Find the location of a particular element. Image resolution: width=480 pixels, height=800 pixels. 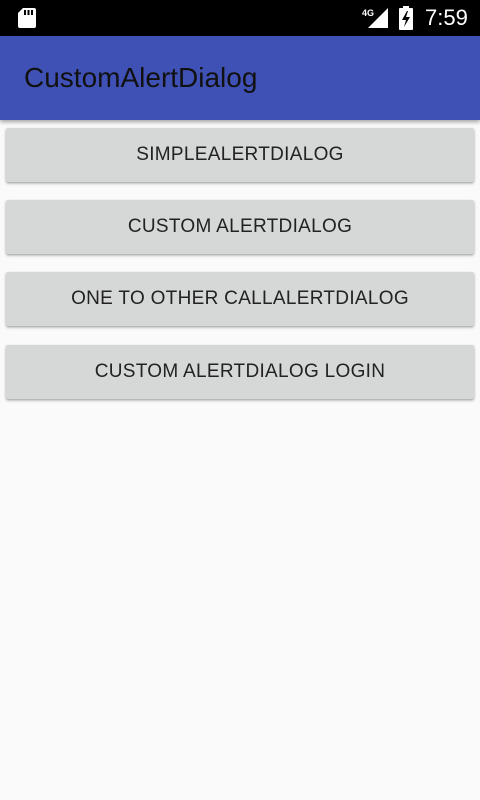

app-bar: CustomAlertDialog is located at coordinates (240, 78).